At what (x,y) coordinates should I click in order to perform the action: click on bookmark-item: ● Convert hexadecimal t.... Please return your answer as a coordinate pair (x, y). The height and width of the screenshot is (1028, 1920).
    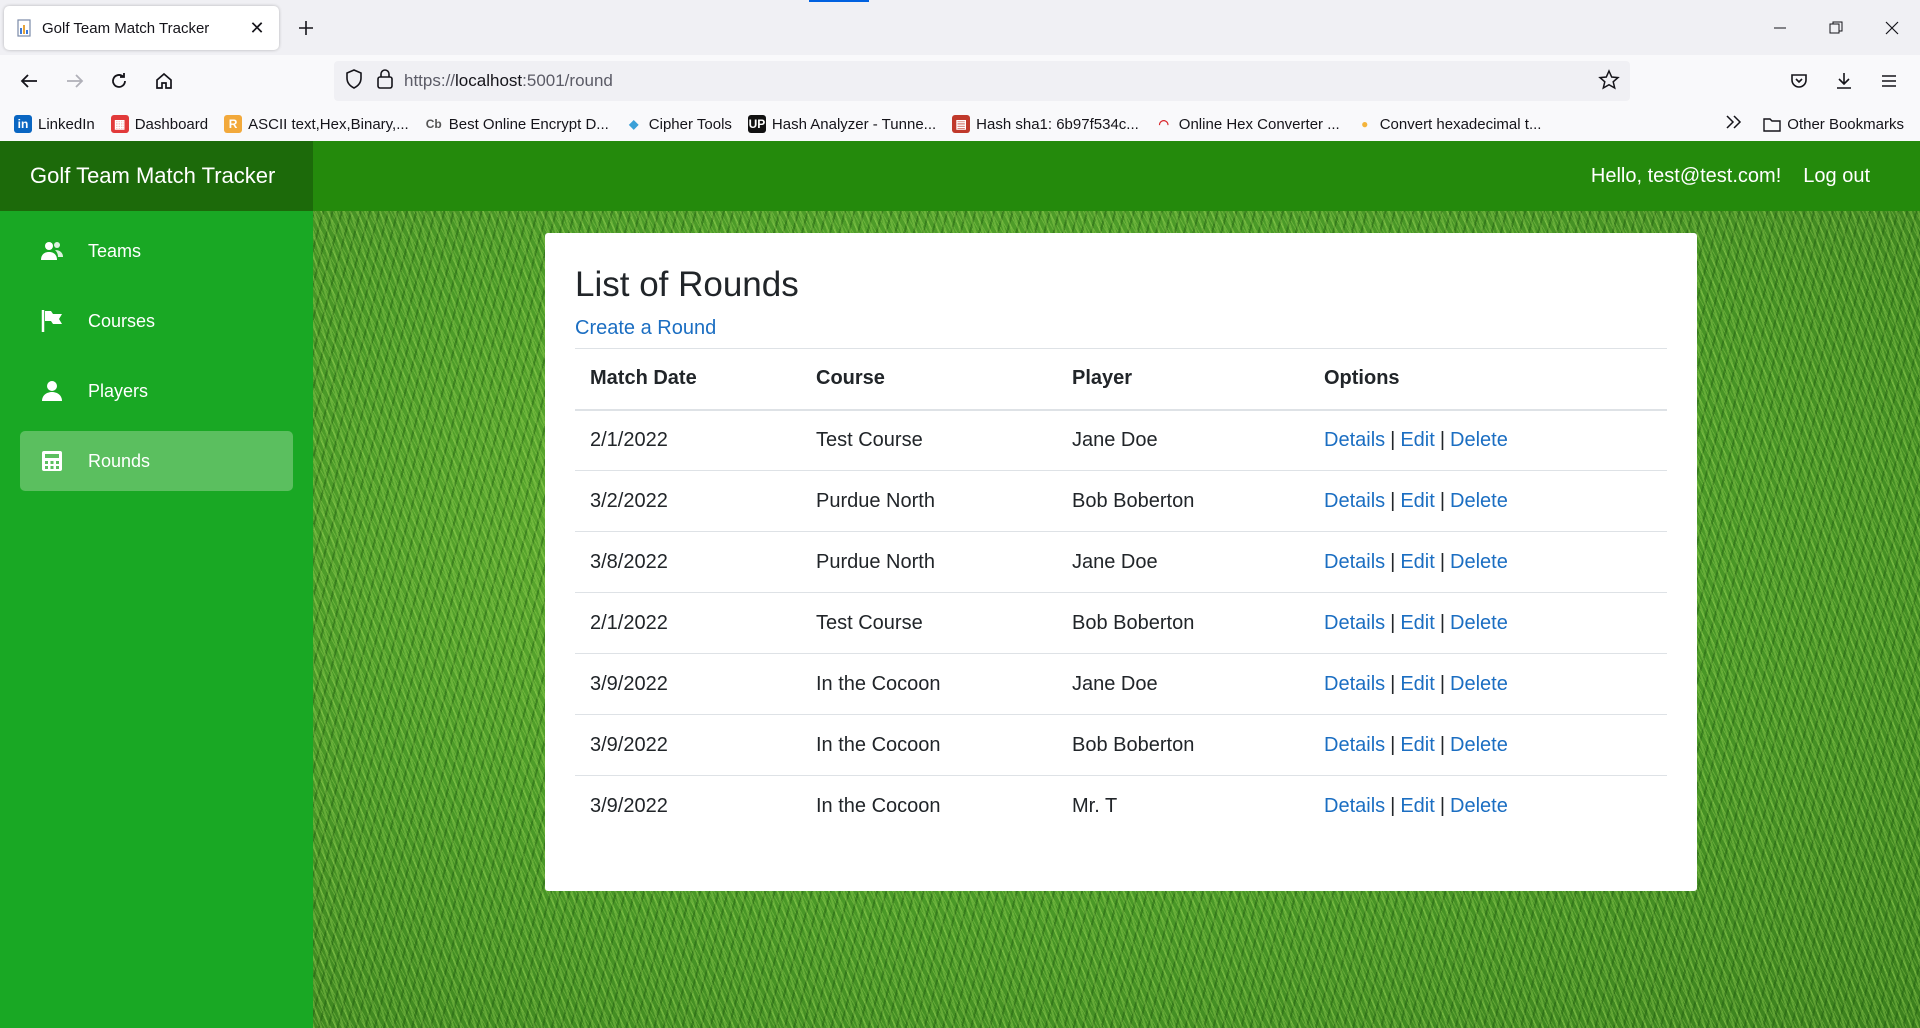
    Looking at the image, I should click on (1449, 124).